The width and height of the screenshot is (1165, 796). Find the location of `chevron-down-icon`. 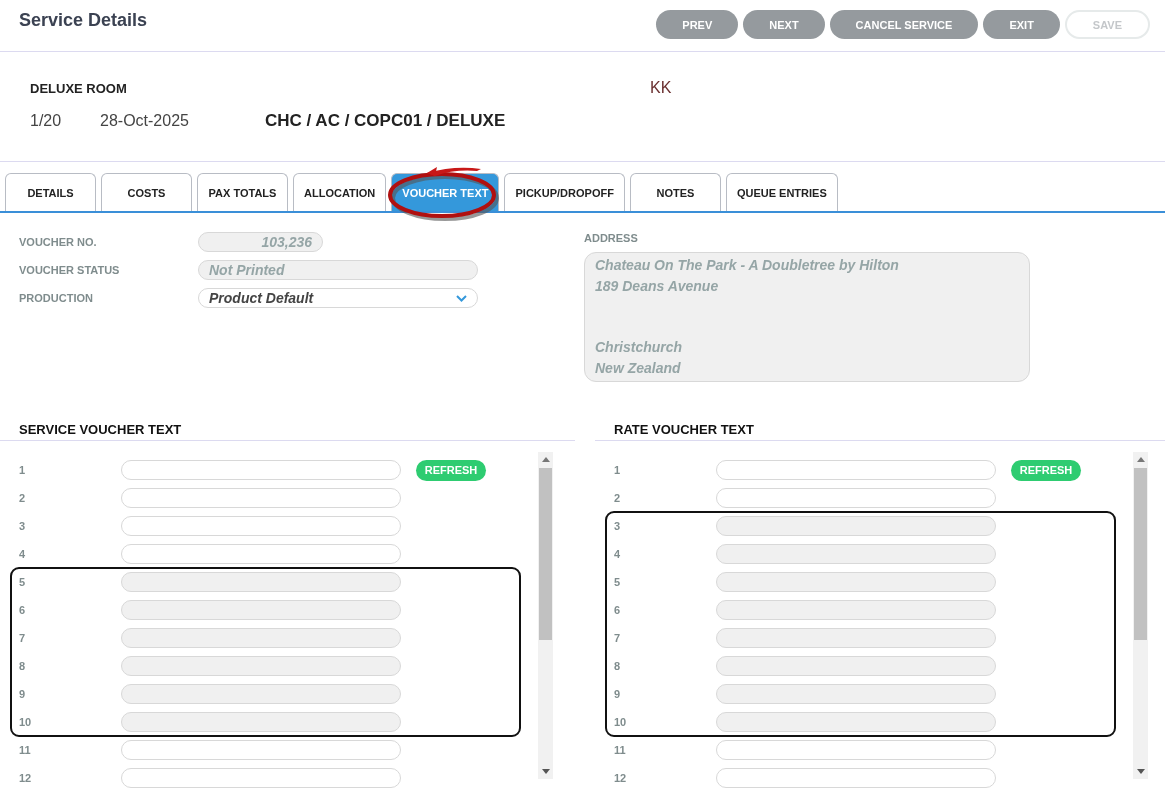

chevron-down-icon is located at coordinates (461, 298).